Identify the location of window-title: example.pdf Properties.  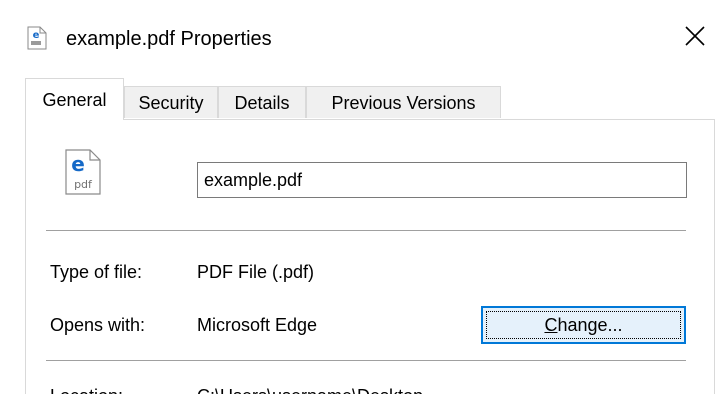
(169, 39).